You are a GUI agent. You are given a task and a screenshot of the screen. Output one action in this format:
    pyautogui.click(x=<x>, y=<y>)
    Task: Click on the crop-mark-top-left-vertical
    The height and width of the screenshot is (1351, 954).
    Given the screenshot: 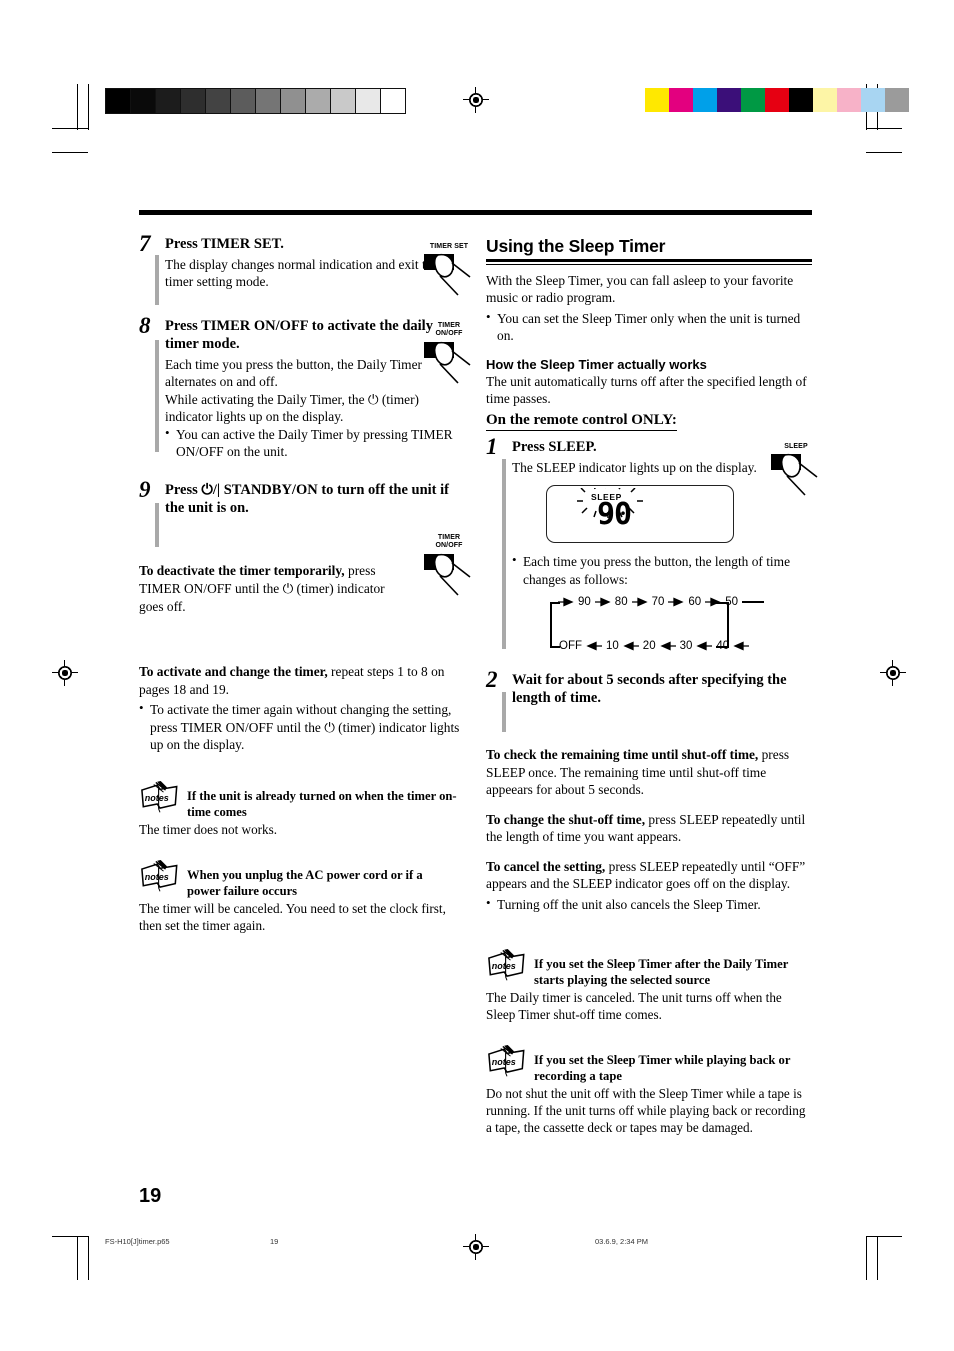 What is the action you would take?
    pyautogui.click(x=88, y=107)
    